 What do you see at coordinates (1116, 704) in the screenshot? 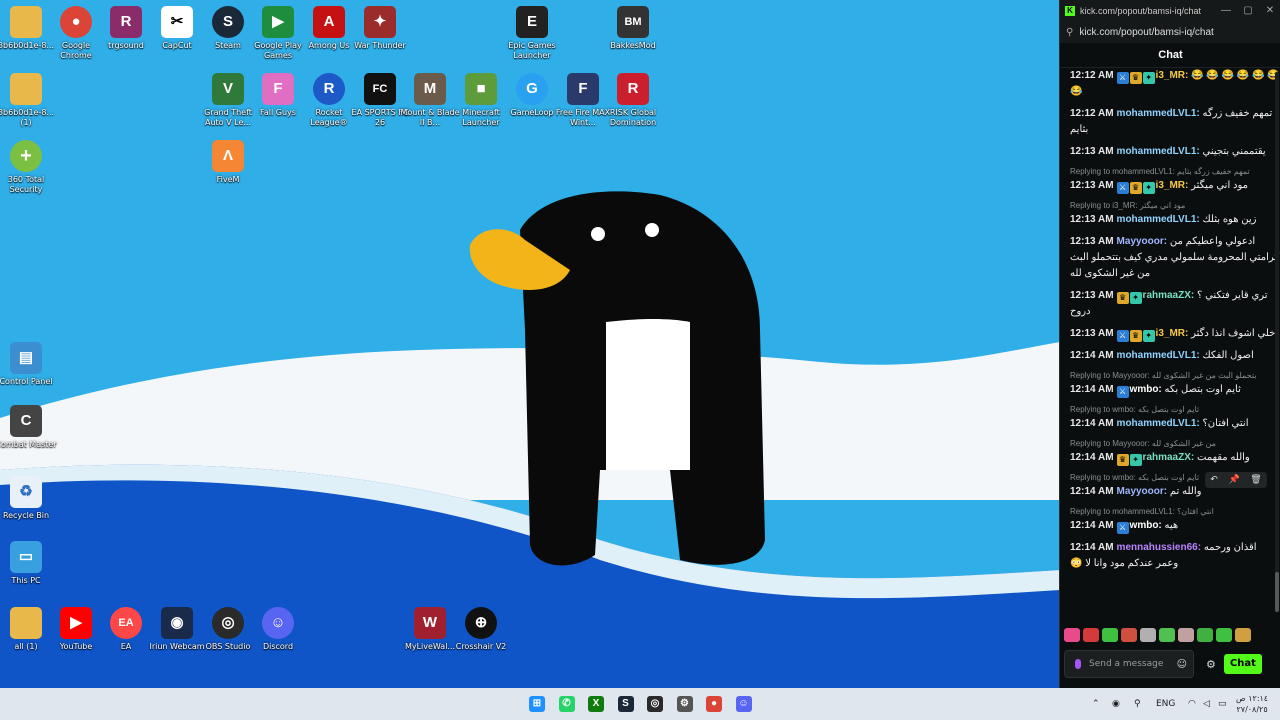
I see `tray-app-icon: ◉` at bounding box center [1116, 704].